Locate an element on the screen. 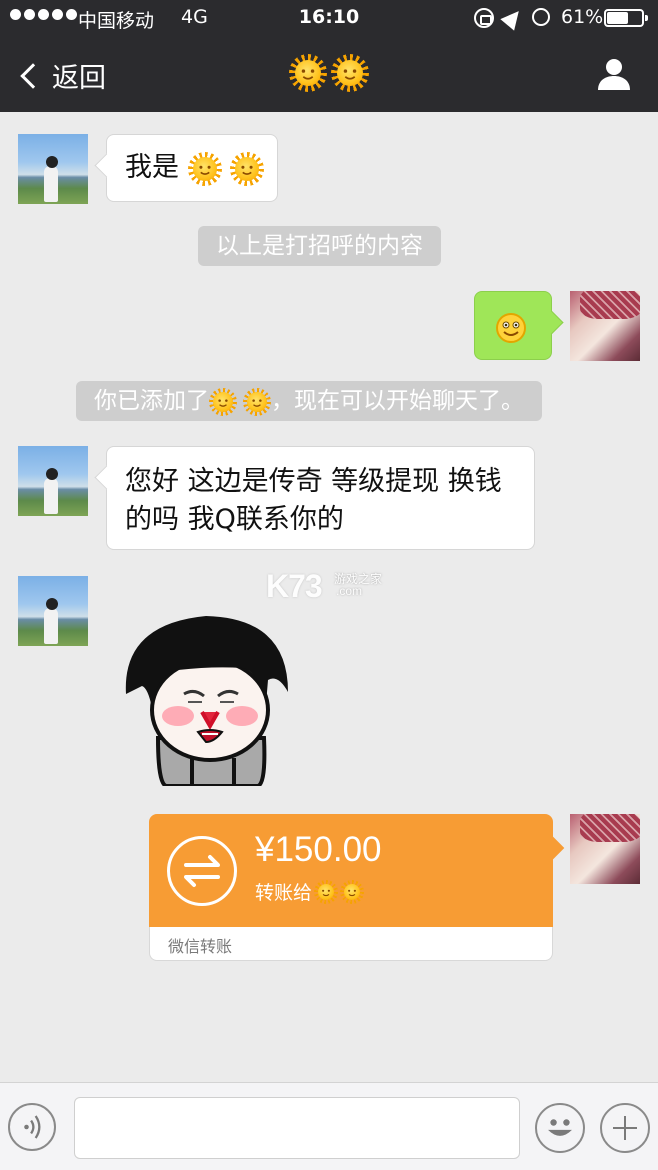 This screenshot has width=658, height=1170. battery-icon is located at coordinates (626, 18).